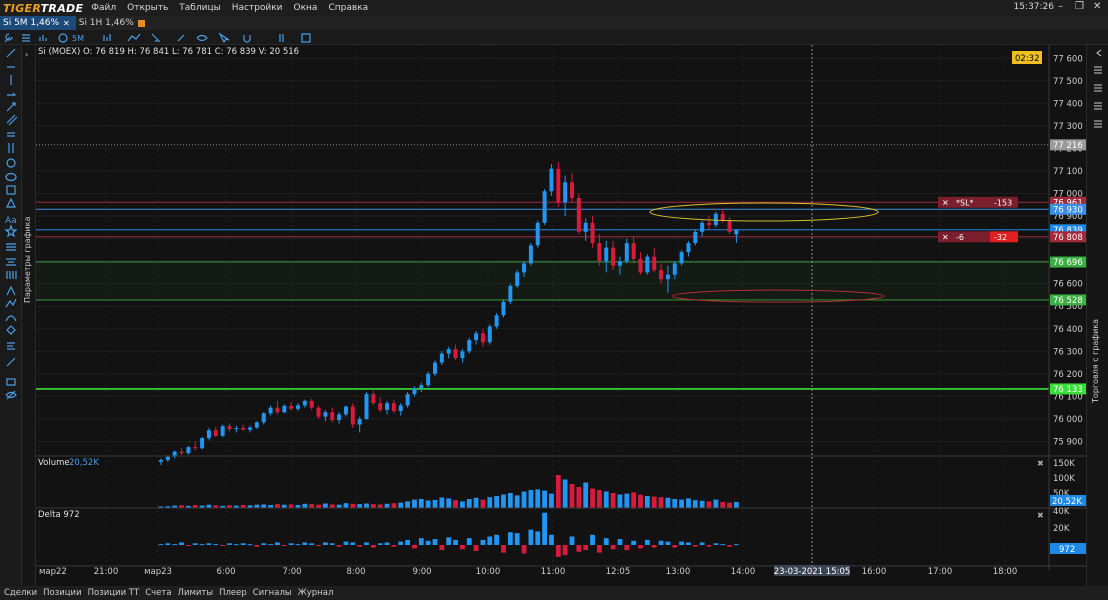  What do you see at coordinates (141, 23) in the screenshot?
I see `tab-color-marker` at bounding box center [141, 23].